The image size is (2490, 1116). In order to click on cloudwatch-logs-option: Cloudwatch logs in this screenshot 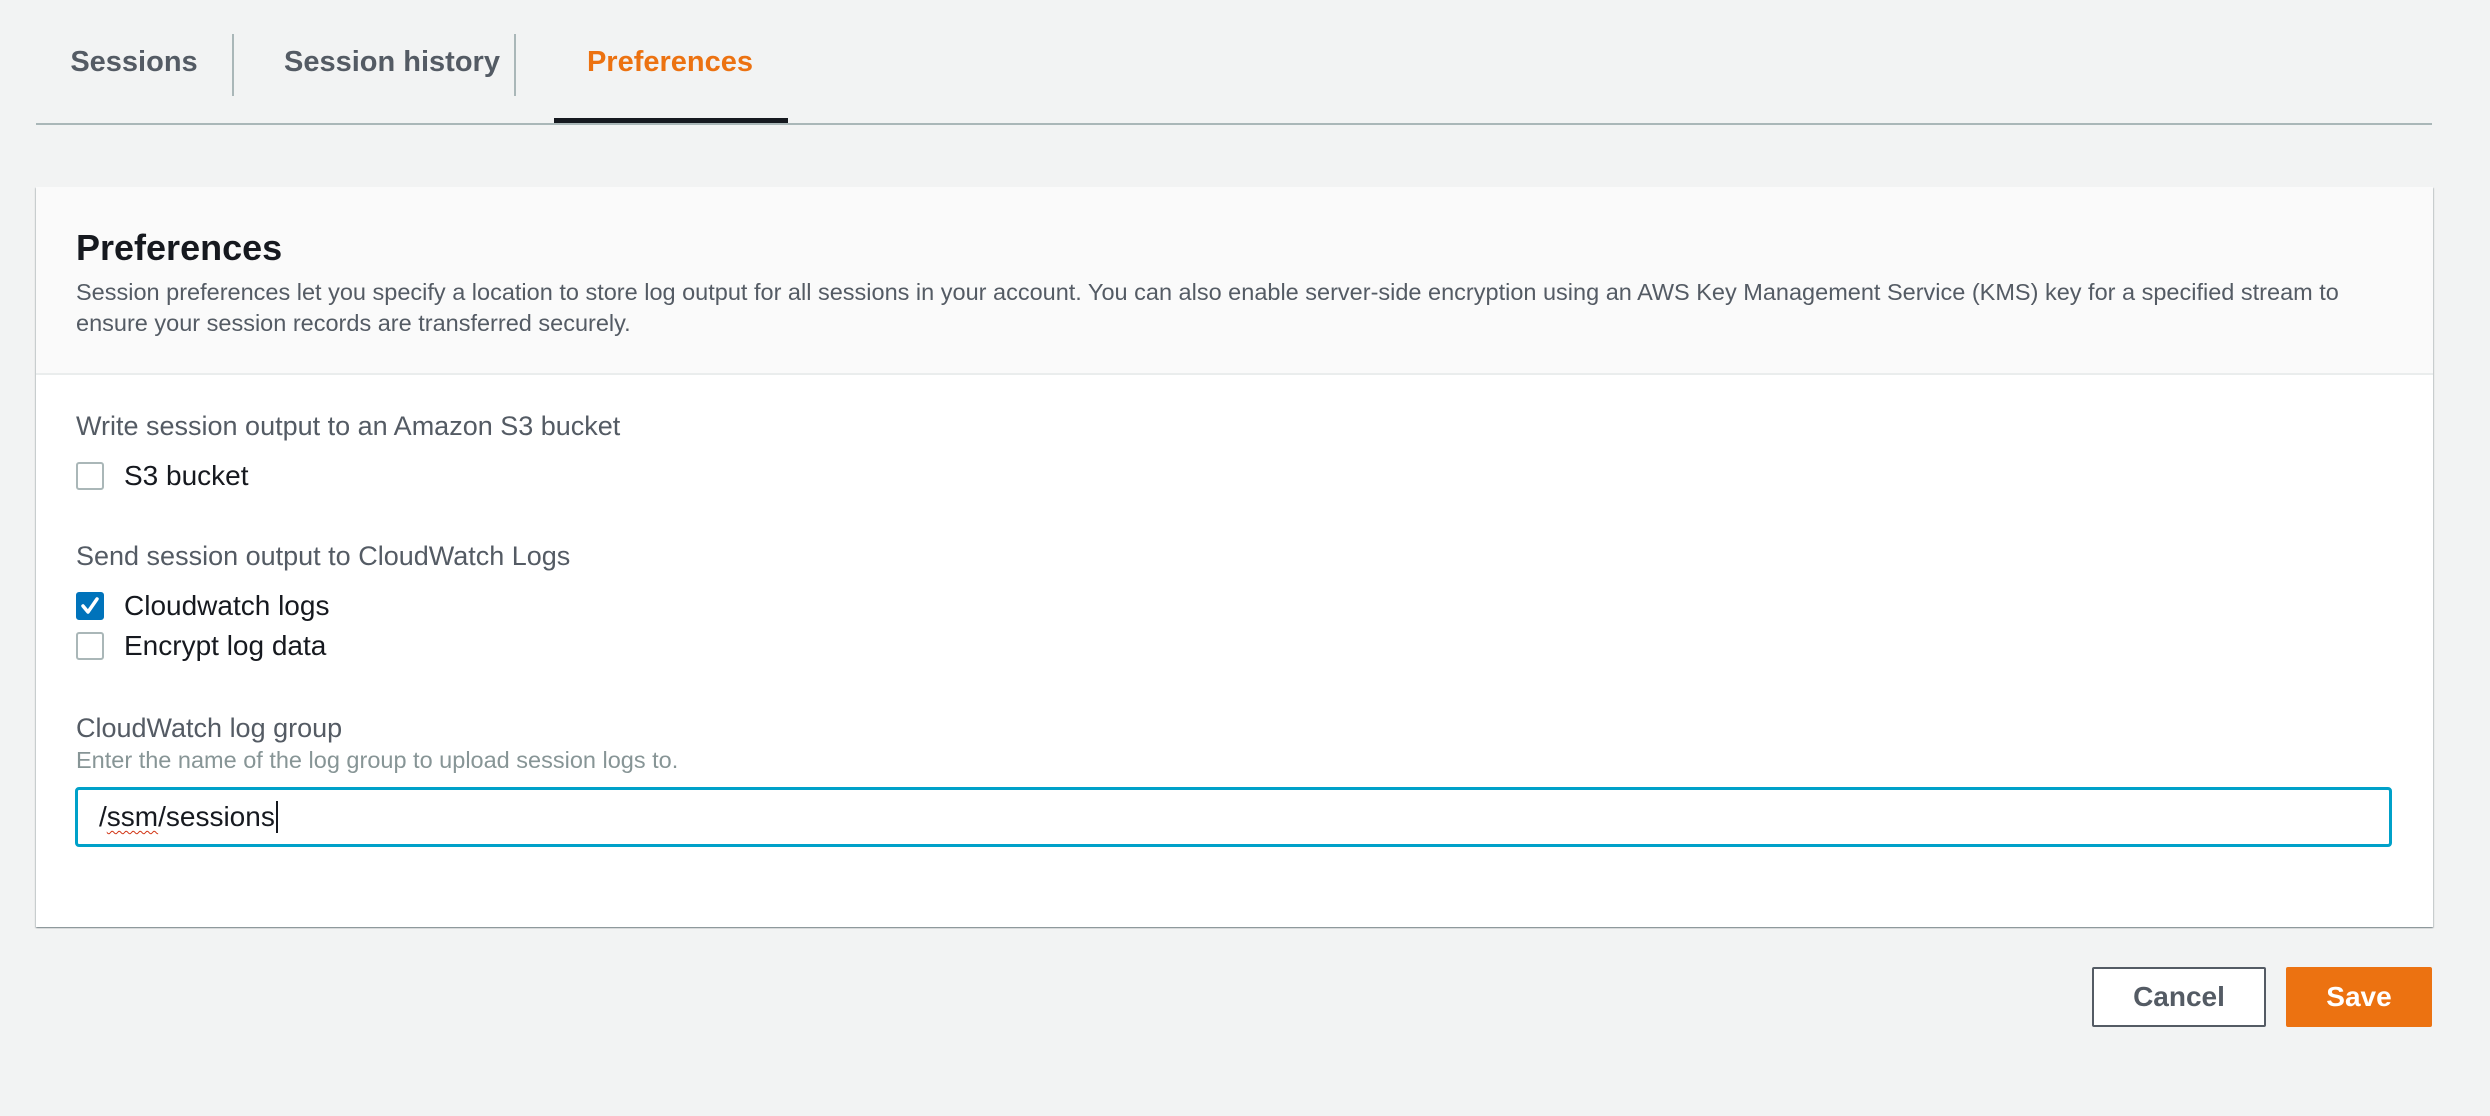, I will do `click(202, 606)`.